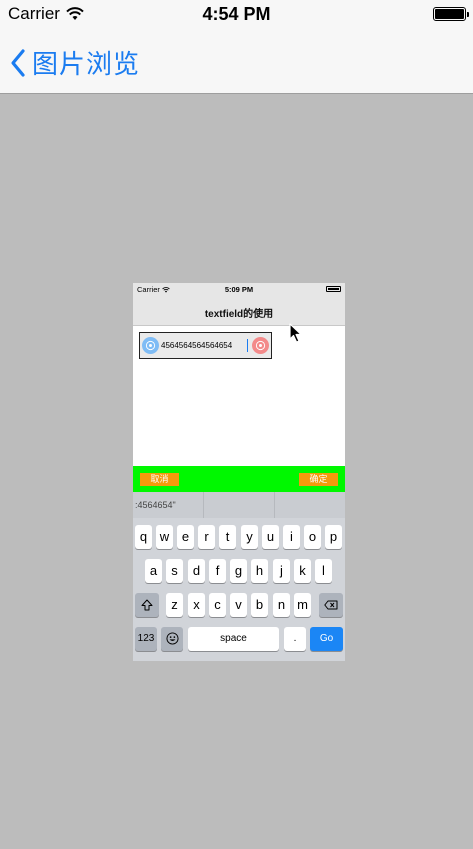 Image resolution: width=473 pixels, height=849 pixels. What do you see at coordinates (143, 537) in the screenshot?
I see `key-q: q` at bounding box center [143, 537].